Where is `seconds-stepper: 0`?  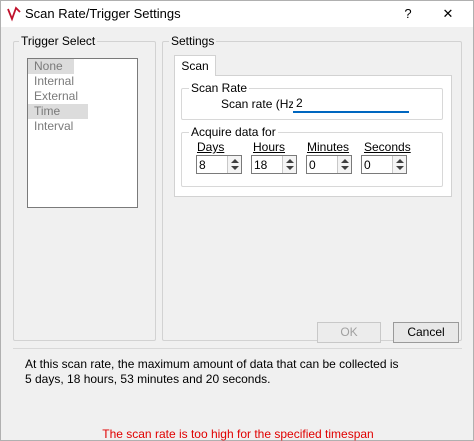 seconds-stepper: 0 is located at coordinates (384, 164).